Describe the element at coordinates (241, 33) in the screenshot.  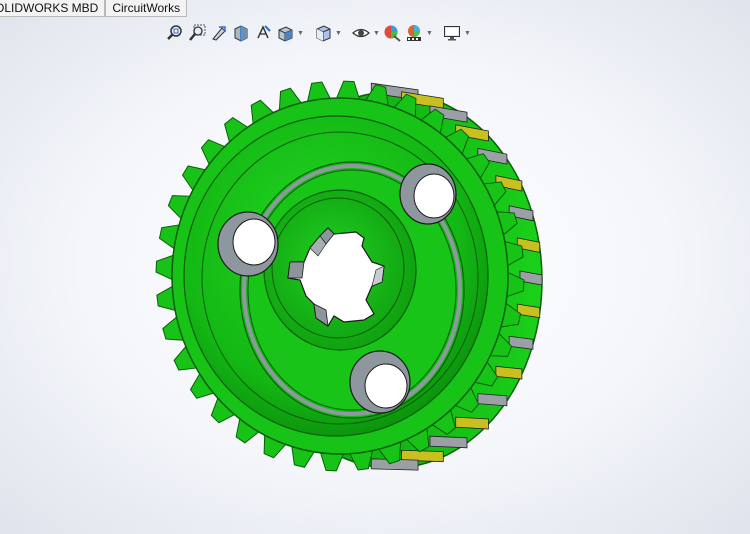
I see `section-view-icon` at that location.